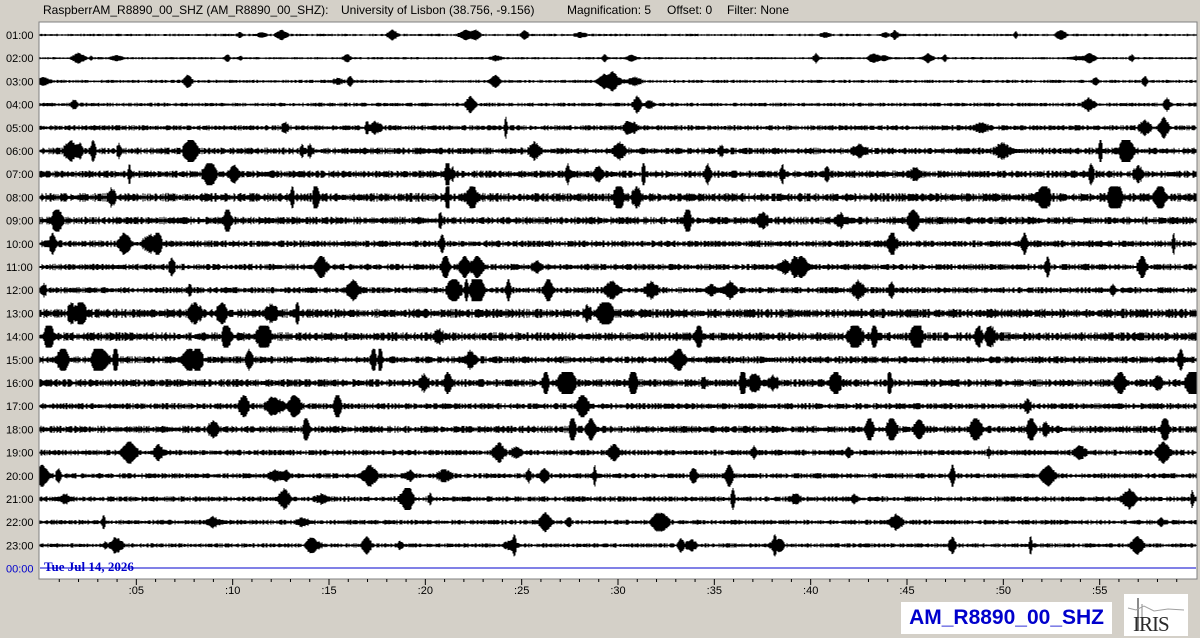  I want to click on row-label: 11:00, so click(19, 268).